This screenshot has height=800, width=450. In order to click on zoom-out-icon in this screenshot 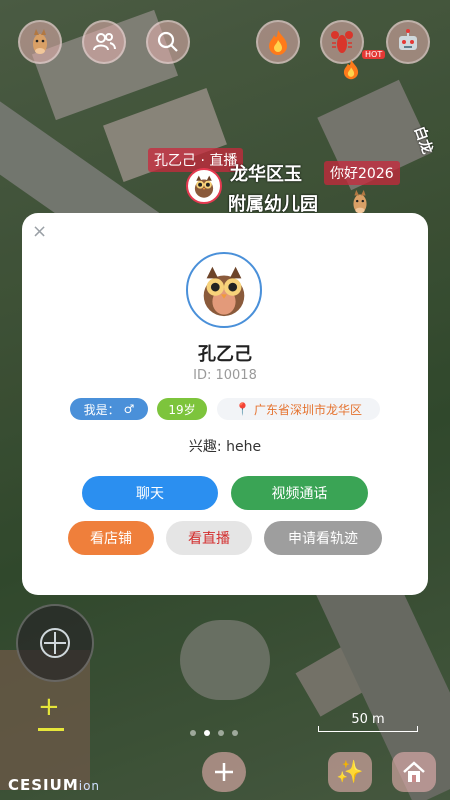, I will do `click(51, 729)`.